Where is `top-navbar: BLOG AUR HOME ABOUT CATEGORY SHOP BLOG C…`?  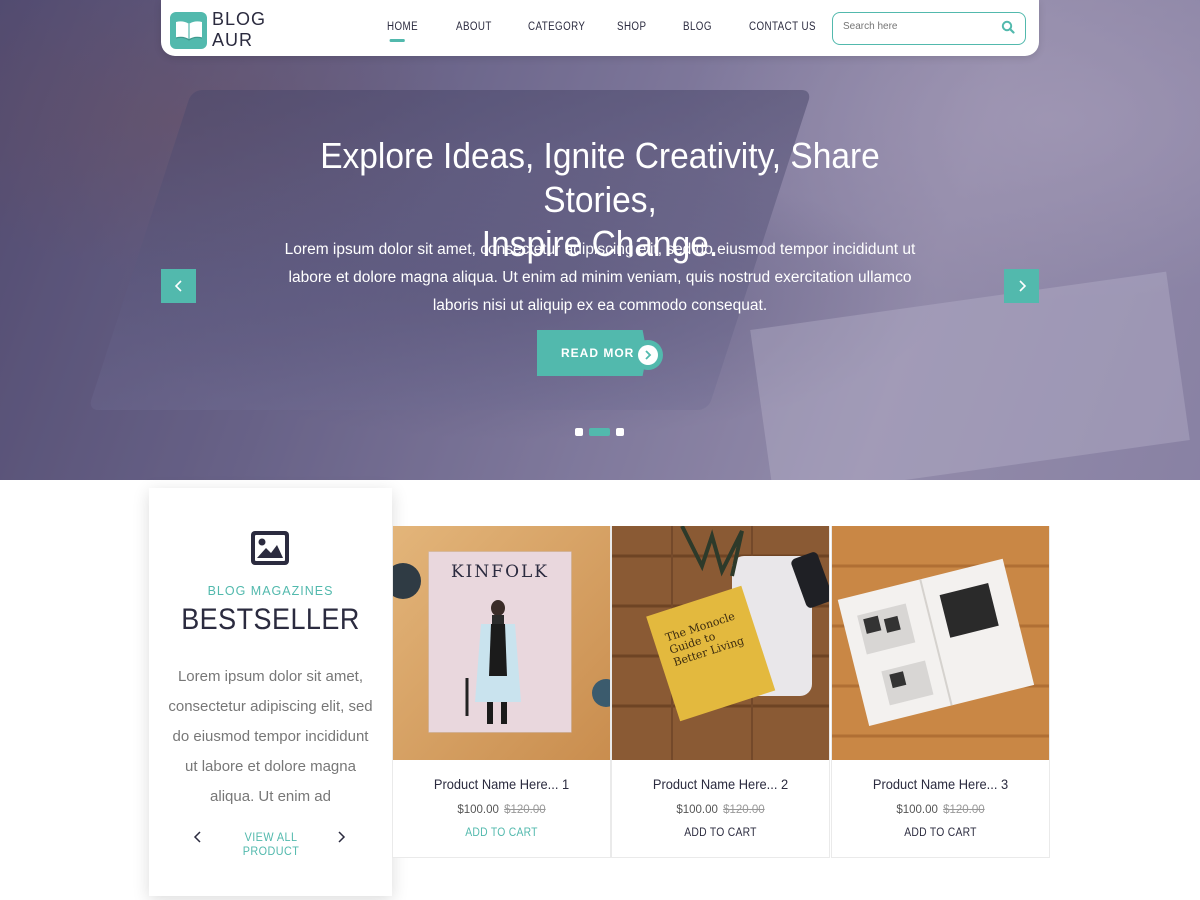 top-navbar: BLOG AUR HOME ABOUT CATEGORY SHOP BLOG C… is located at coordinates (600, 28).